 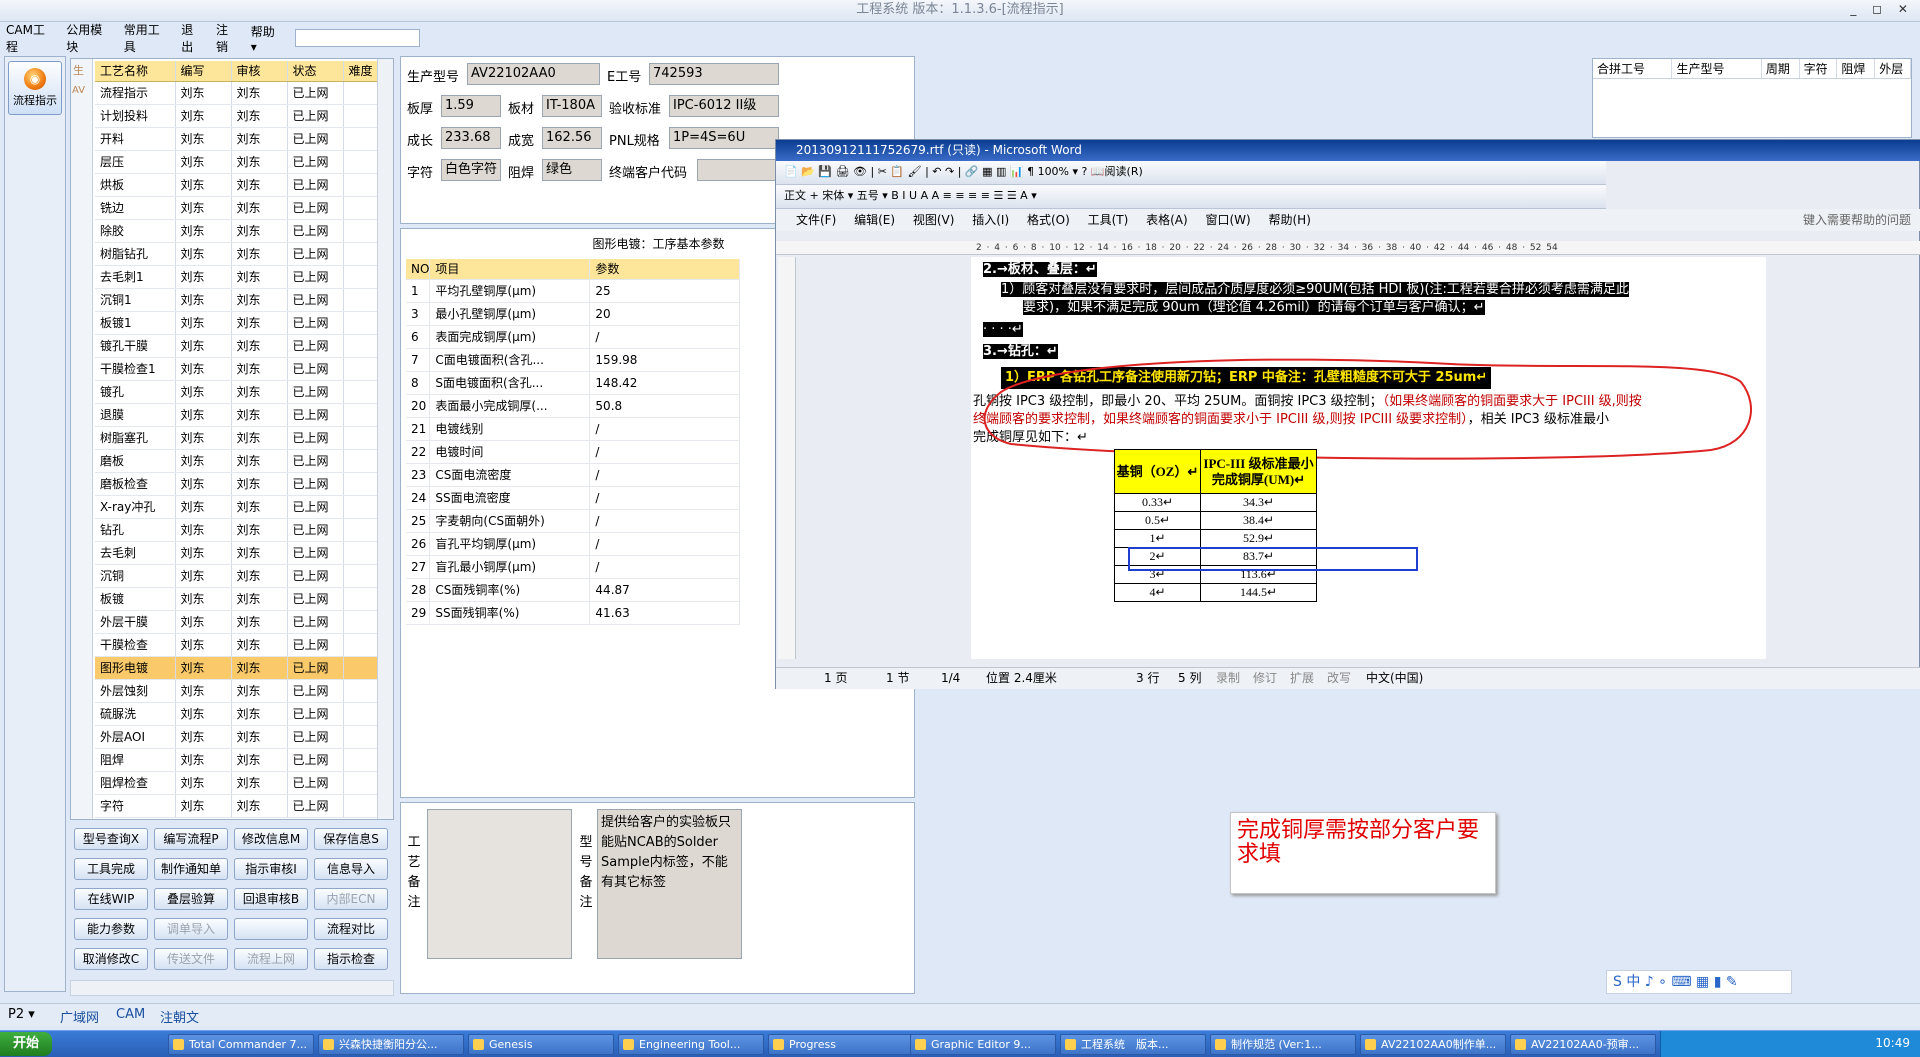 I want to click on process-row: 镀孔干膜 刘东 刘东 已上网, so click(x=239, y=346).